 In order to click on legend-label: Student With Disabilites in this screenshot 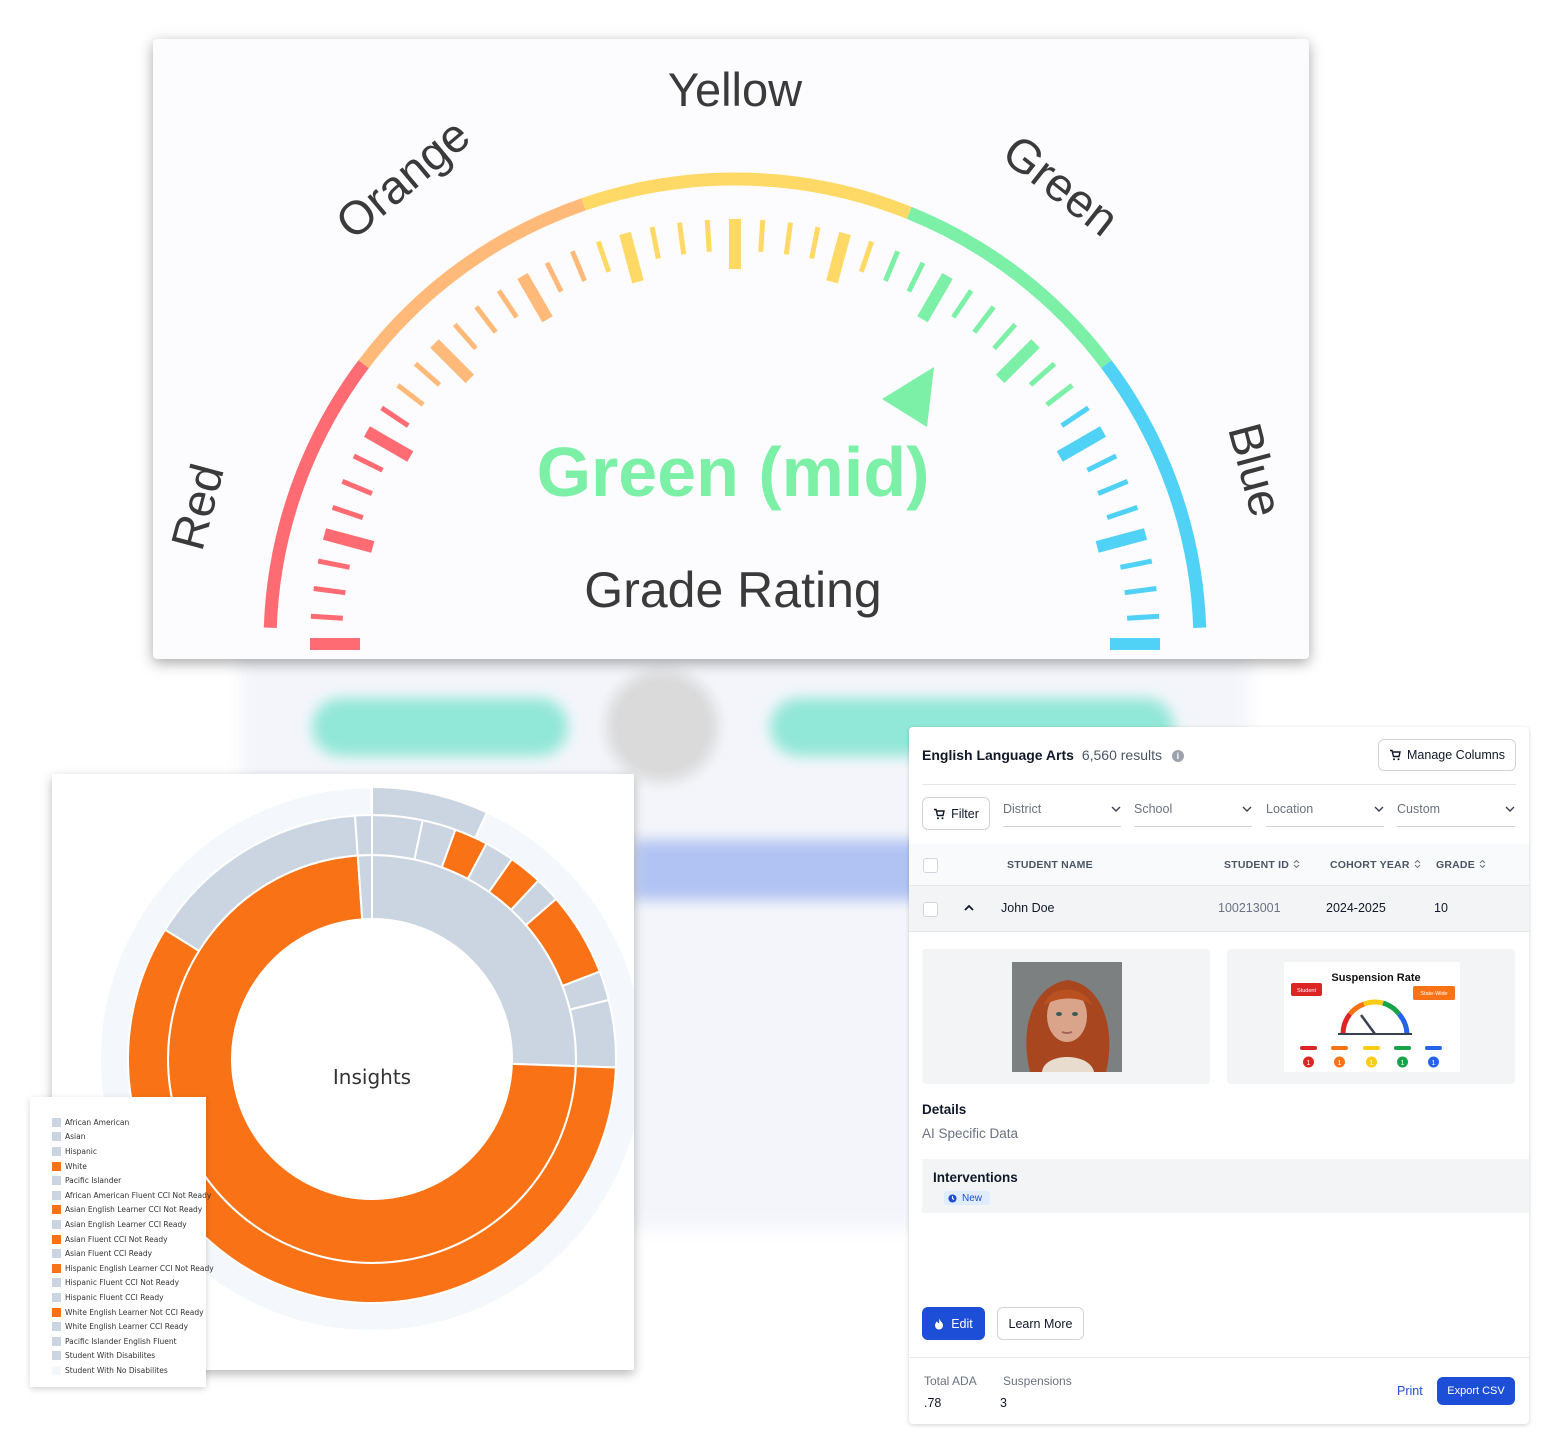, I will do `click(110, 1356)`.